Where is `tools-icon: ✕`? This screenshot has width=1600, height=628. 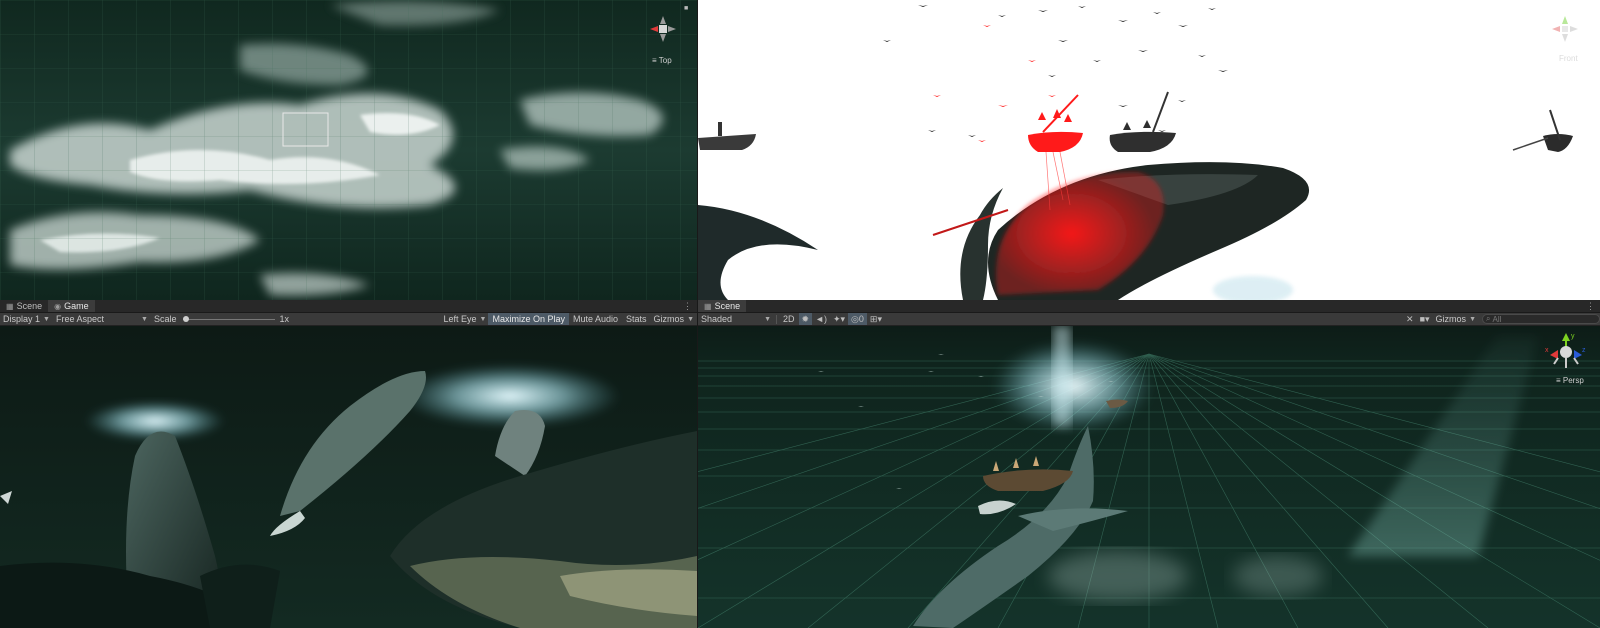 tools-icon: ✕ is located at coordinates (1410, 319).